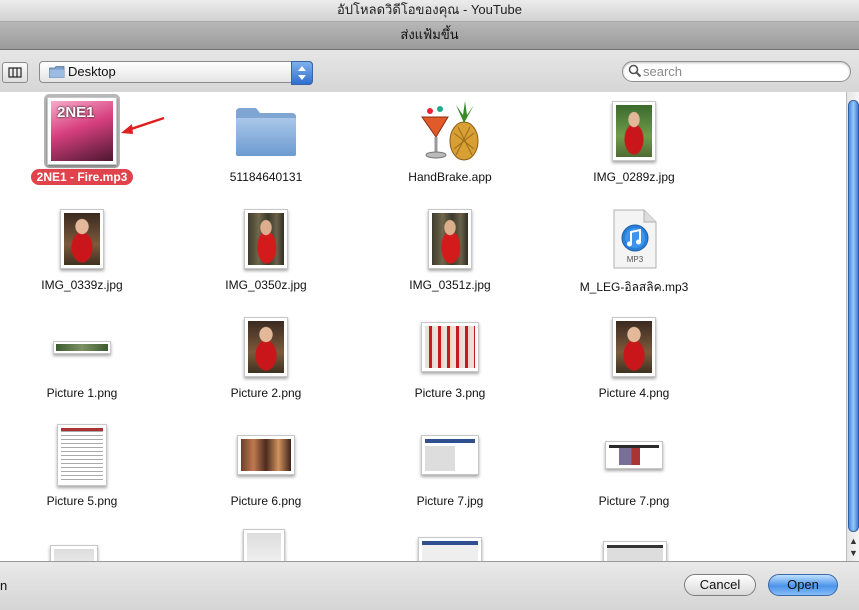  What do you see at coordinates (143, 125) in the screenshot?
I see `red-arrow-annotation-icon` at bounding box center [143, 125].